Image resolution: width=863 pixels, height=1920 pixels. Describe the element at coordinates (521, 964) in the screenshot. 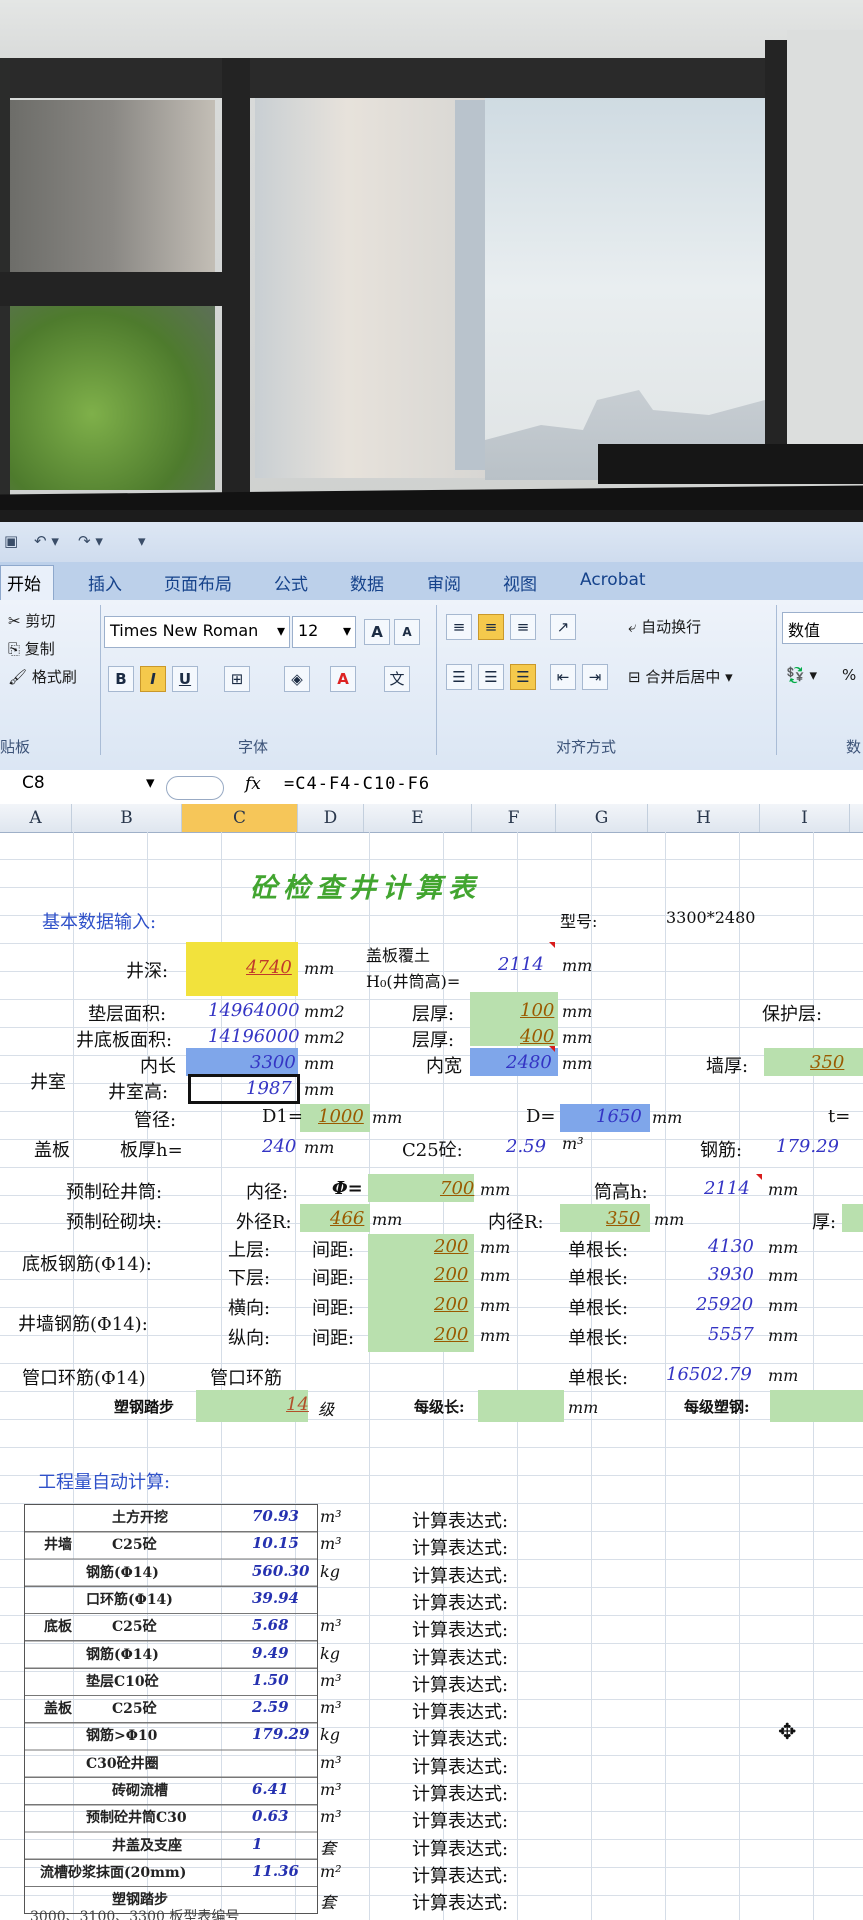

I see `cover-soil-value: 2114` at that location.